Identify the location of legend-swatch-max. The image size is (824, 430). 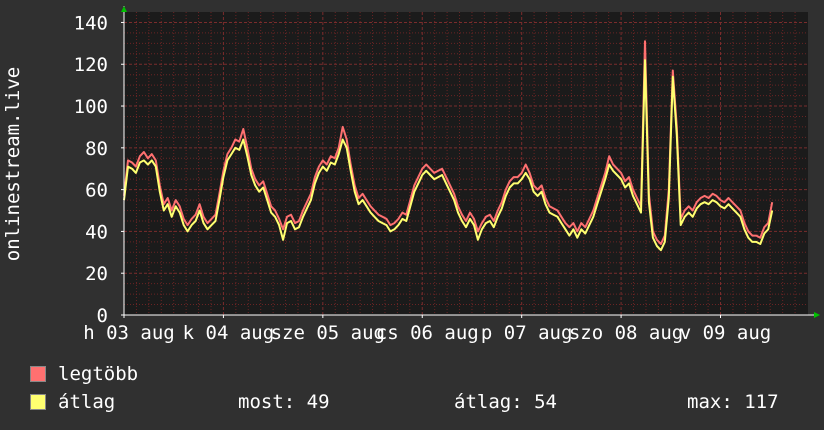
(38, 374).